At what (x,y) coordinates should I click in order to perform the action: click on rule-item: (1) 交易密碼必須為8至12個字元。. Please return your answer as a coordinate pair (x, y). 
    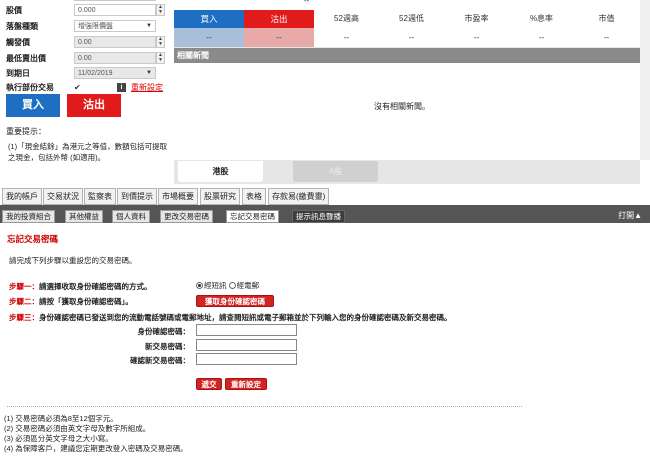
    Looking at the image, I should click on (61, 418).